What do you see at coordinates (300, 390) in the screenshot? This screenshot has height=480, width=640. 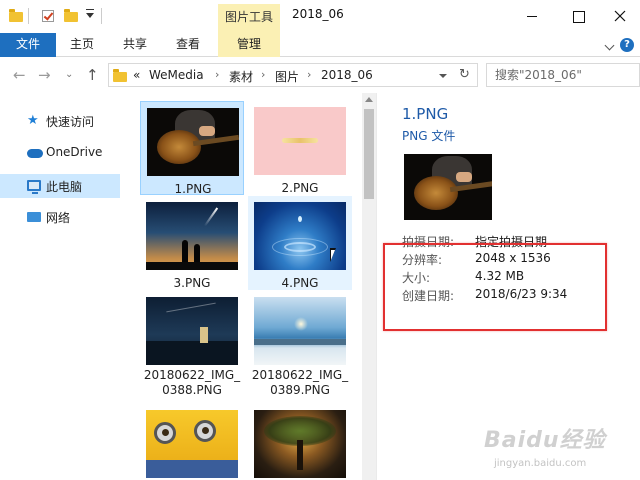 I see `file-name-line: 0389.PNG` at bounding box center [300, 390].